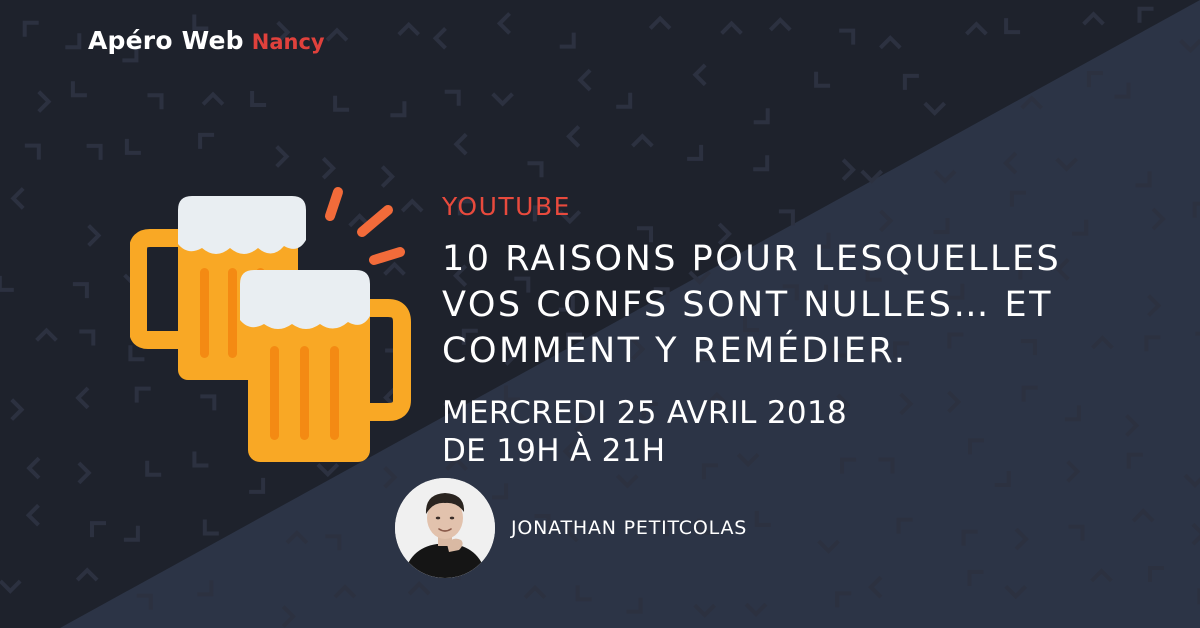 The height and width of the screenshot is (628, 1200). Describe the element at coordinates (802, 432) in the screenshot. I see `event-date: MERCREDI 25 AVRIL 2018 DE 19H À 21H` at that location.